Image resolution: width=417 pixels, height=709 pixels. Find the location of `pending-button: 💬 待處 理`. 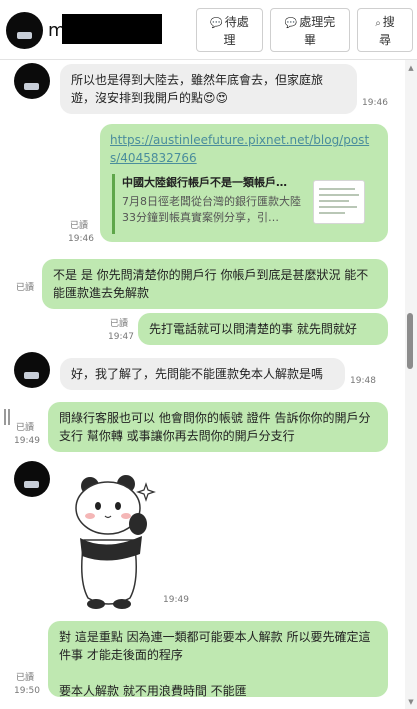

pending-button: 💬 待處 理 is located at coordinates (229, 30).